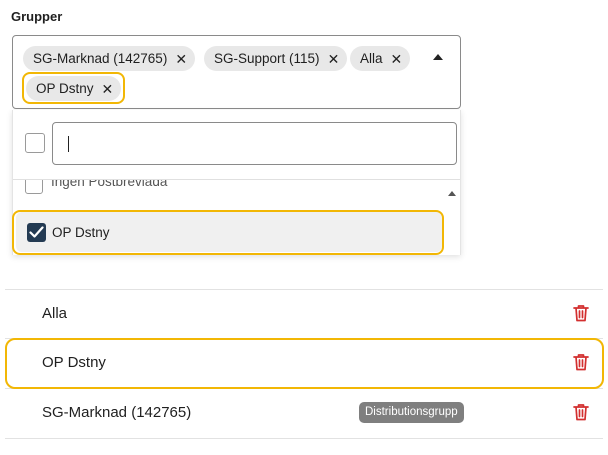 Image resolution: width=608 pixels, height=455 pixels. Describe the element at coordinates (233, 188) in the screenshot. I see `option-row-ingen-postbrevlada: Ingen Postbrevlåda` at that location.